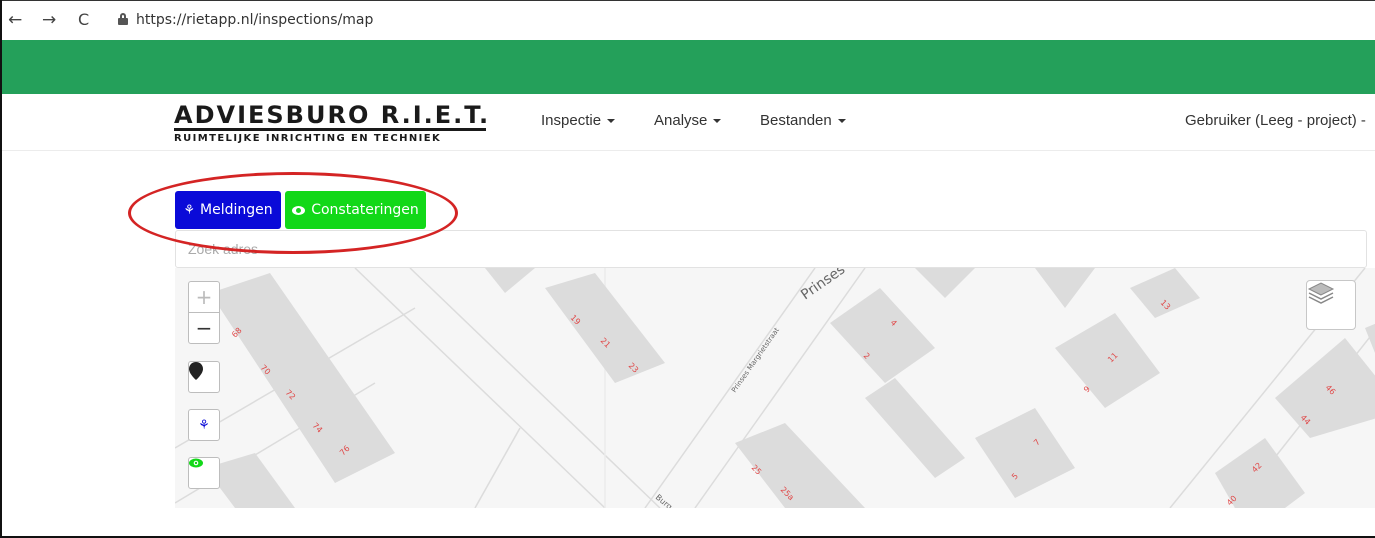  I want to click on constateringen-label: Constateringen, so click(365, 210).